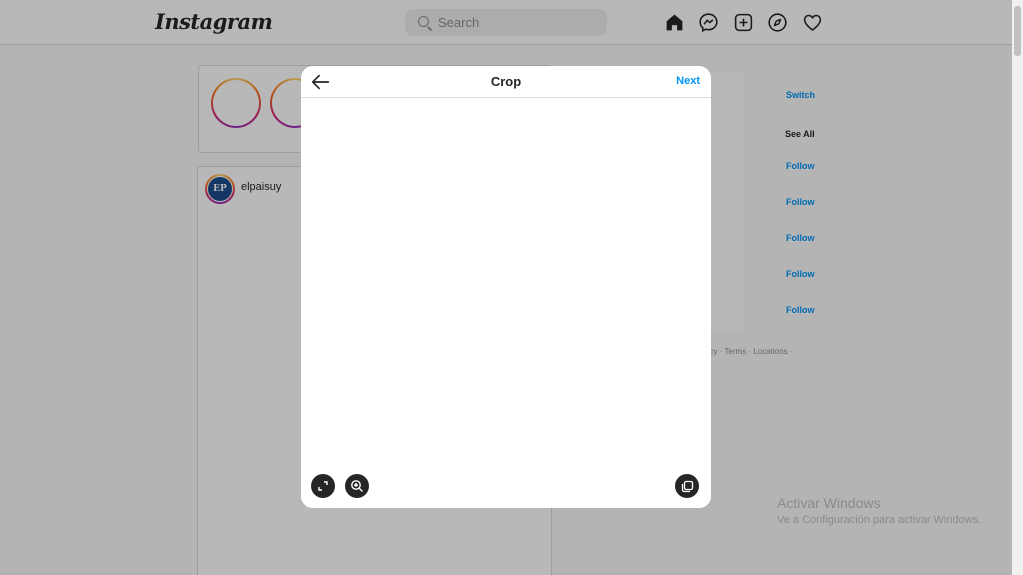  What do you see at coordinates (829, 503) in the screenshot?
I see `activation-title: Activar Windows` at bounding box center [829, 503].